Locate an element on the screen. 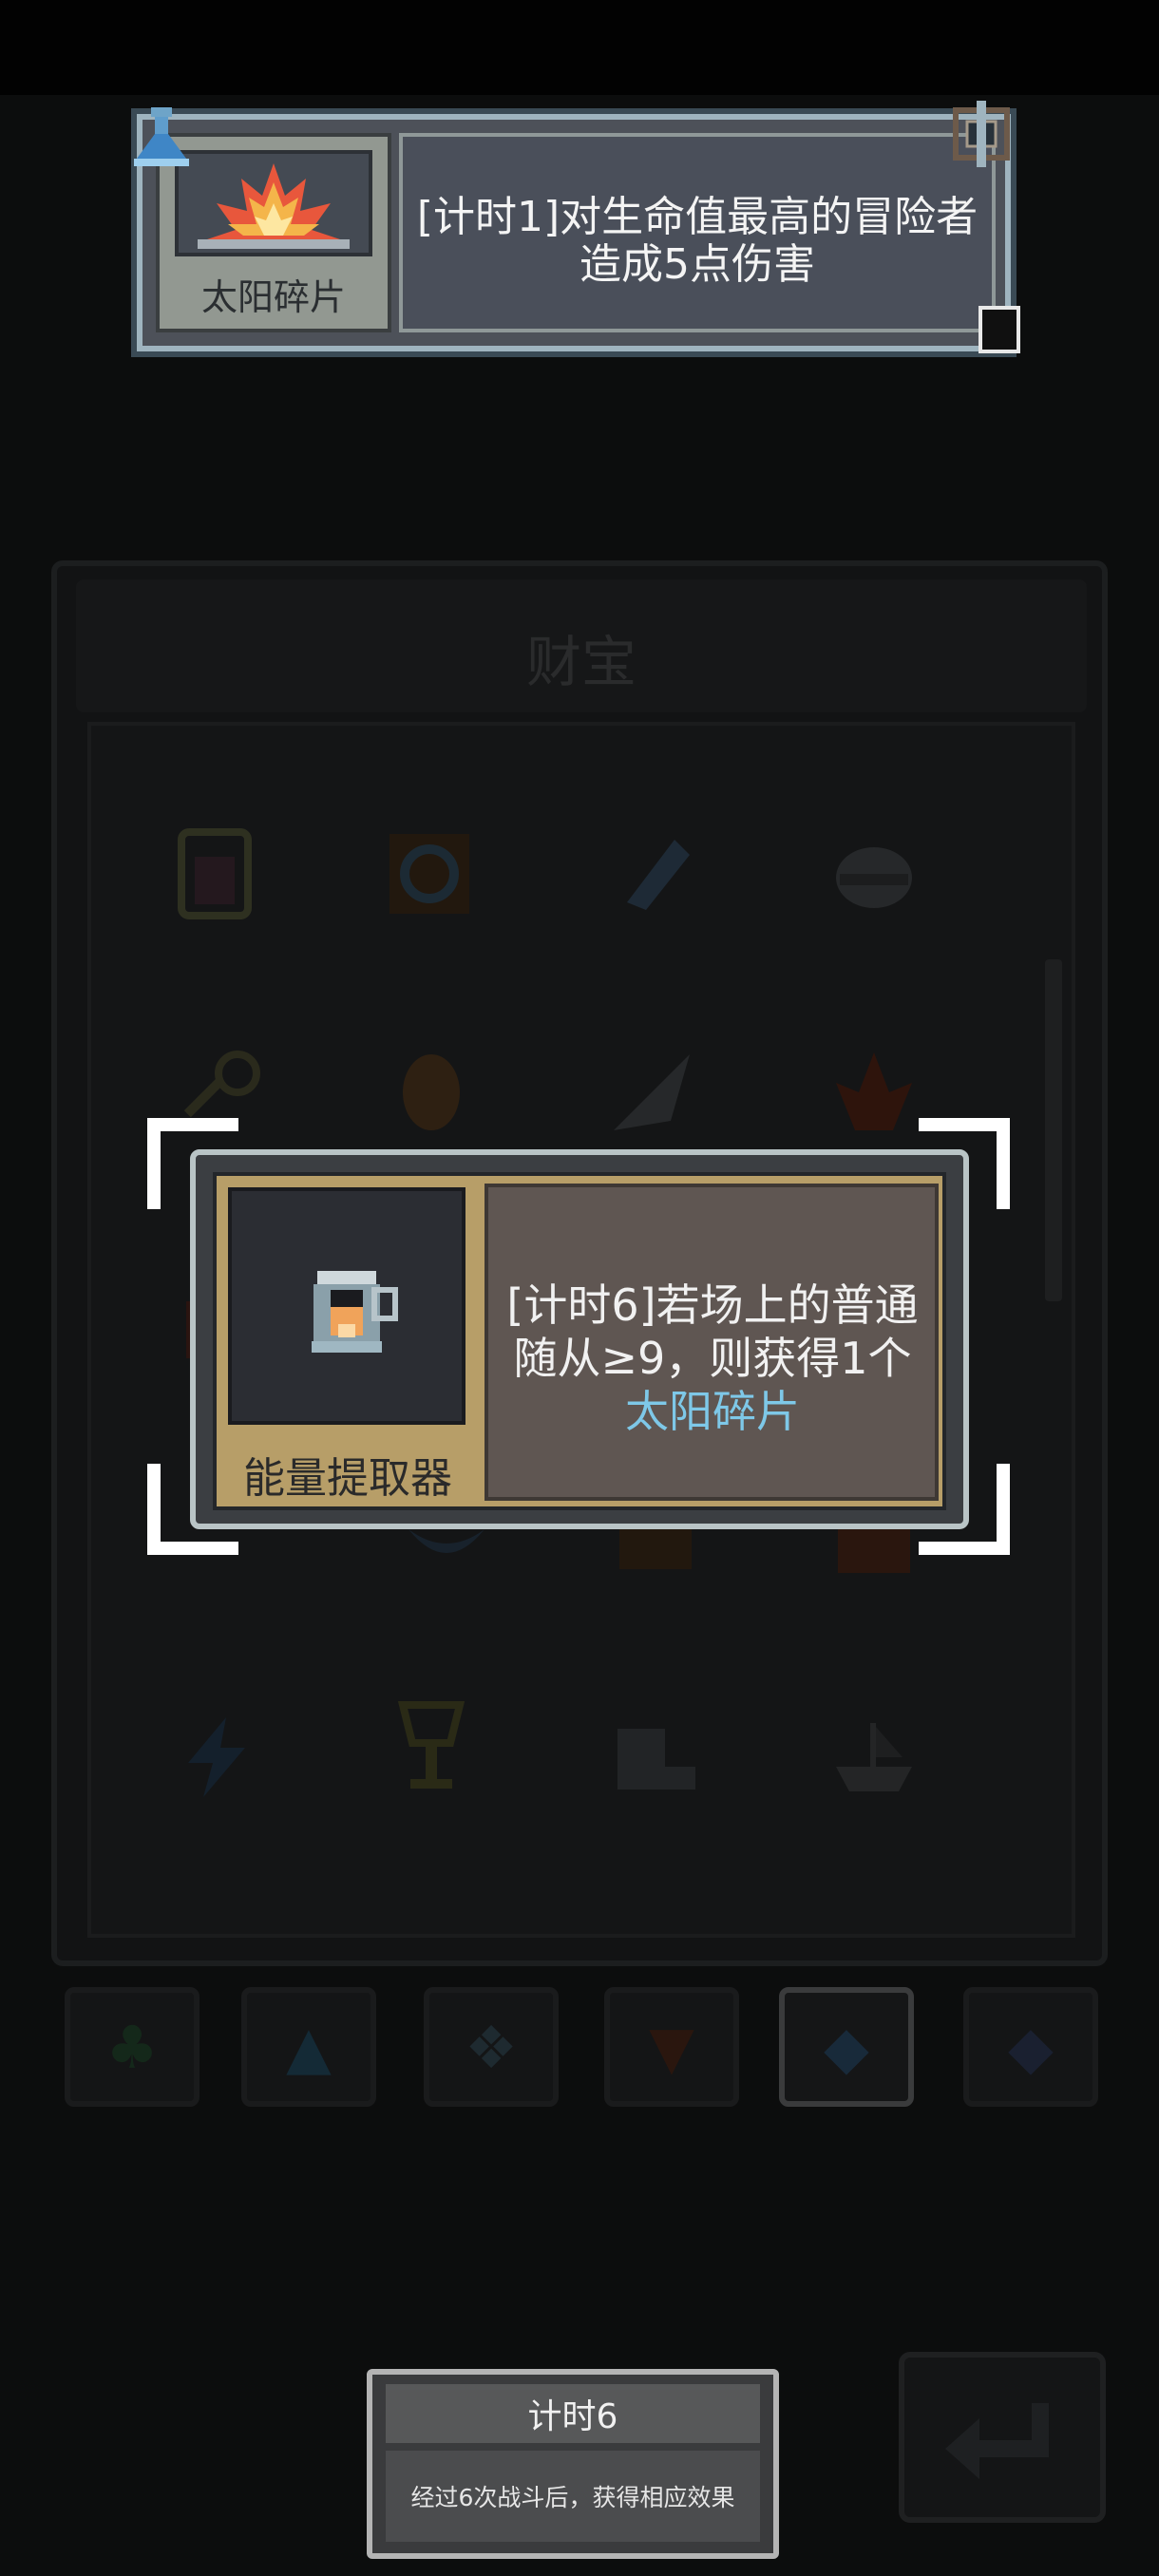 The image size is (1159, 2576). feather-icon is located at coordinates (655, 873).